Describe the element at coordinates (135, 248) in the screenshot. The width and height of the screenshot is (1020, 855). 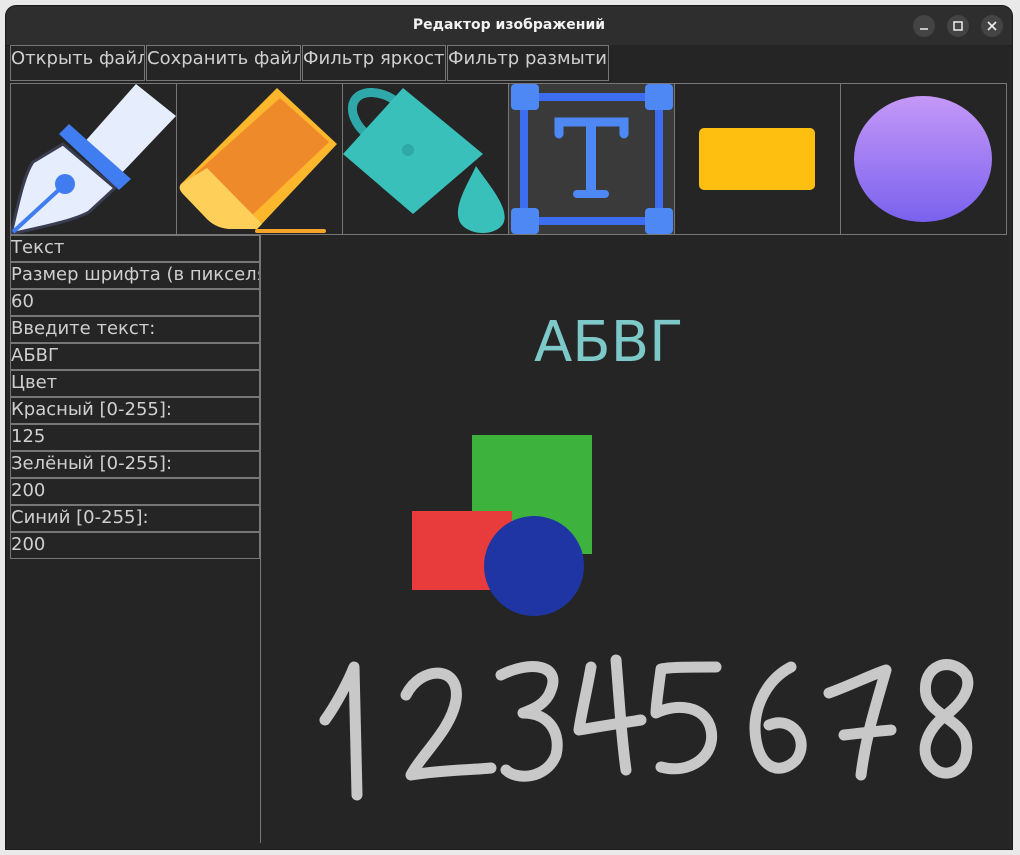
I see `text-section-heading: Текст` at that location.